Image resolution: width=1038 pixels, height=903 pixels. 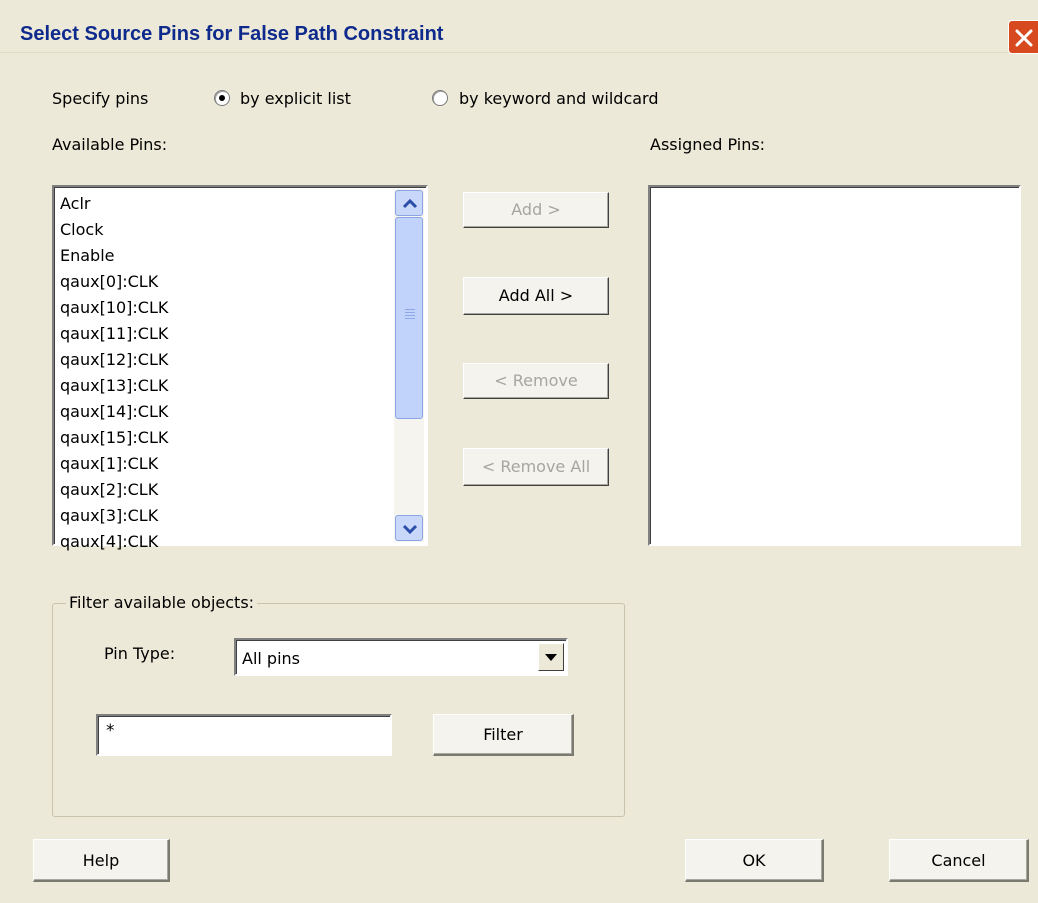 What do you see at coordinates (225, 464) in the screenshot?
I see `list-item: qaux[1]:CLK` at bounding box center [225, 464].